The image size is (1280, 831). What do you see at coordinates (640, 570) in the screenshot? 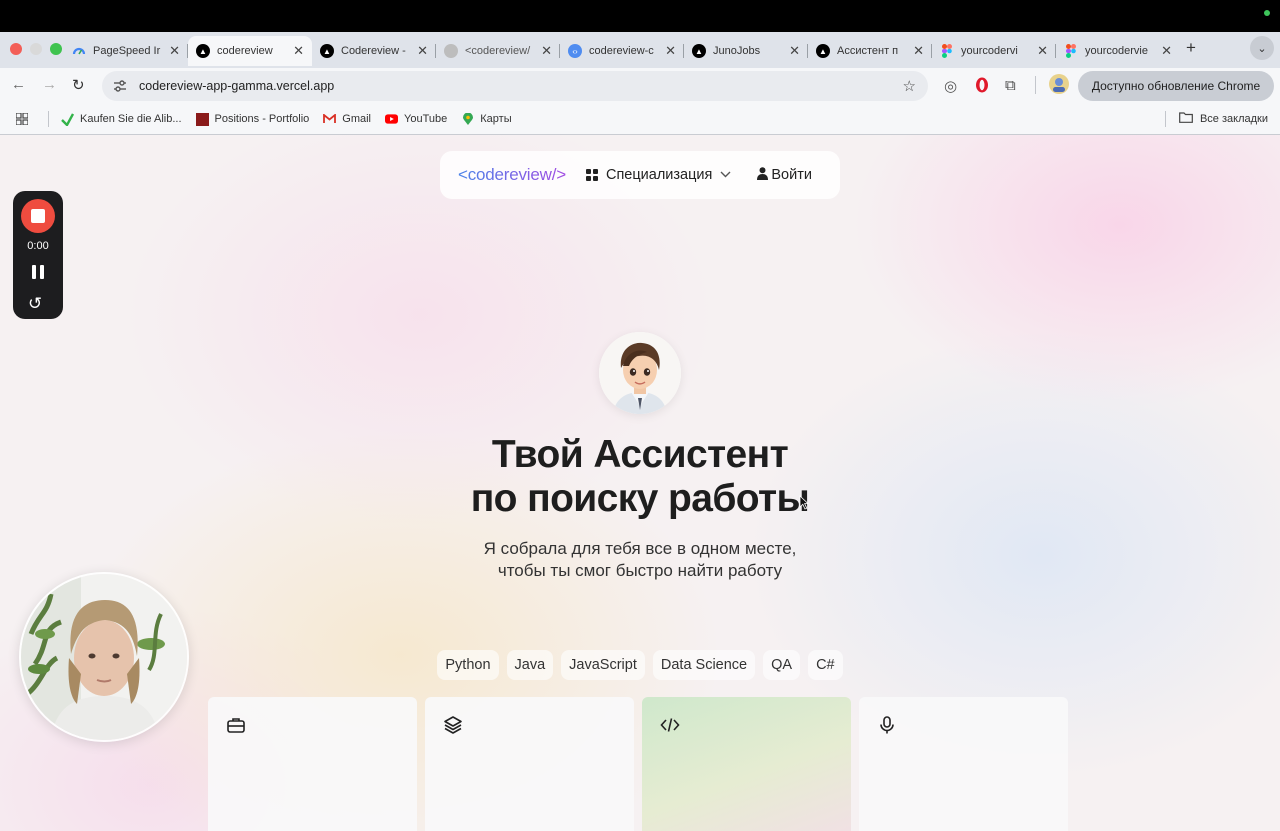
I see `hero-subtitle-line2: чтобы ты смог быстро найти работу` at bounding box center [640, 570].